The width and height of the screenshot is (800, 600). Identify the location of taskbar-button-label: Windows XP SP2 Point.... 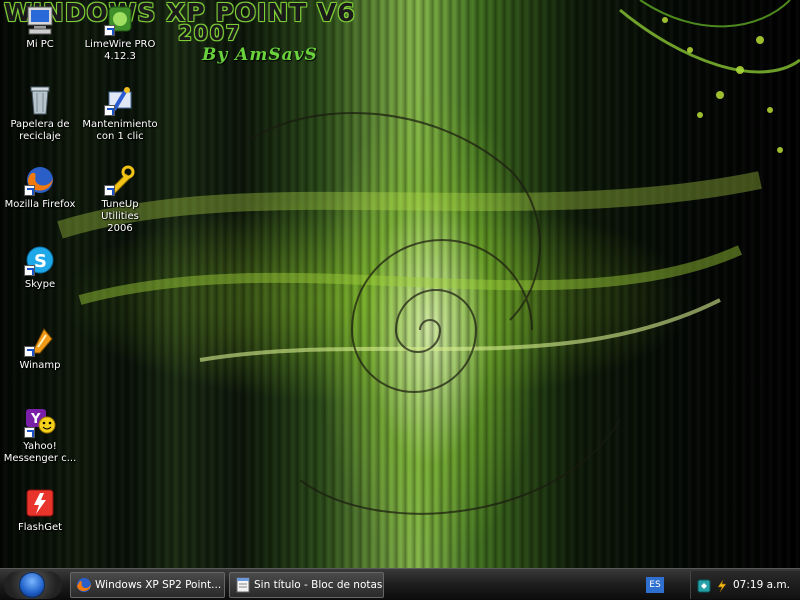
(158, 585).